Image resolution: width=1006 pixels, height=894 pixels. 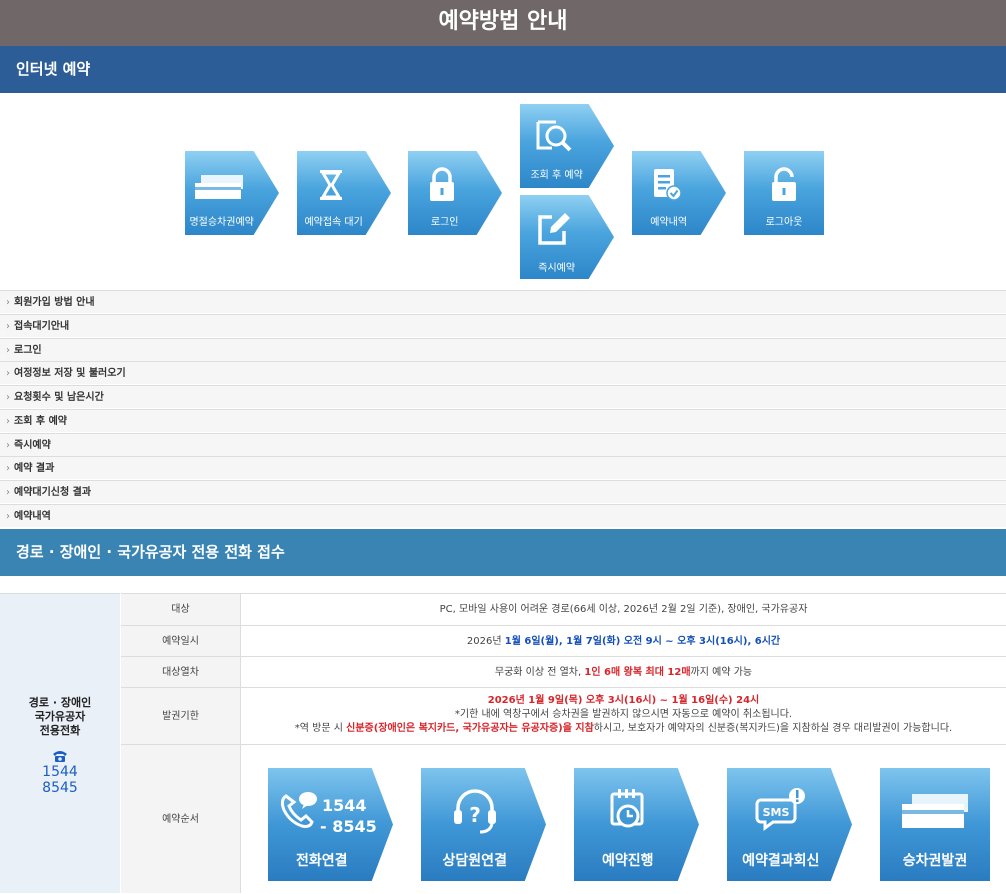 What do you see at coordinates (34, 468) in the screenshot?
I see `accordion-label: 예약 결과` at bounding box center [34, 468].